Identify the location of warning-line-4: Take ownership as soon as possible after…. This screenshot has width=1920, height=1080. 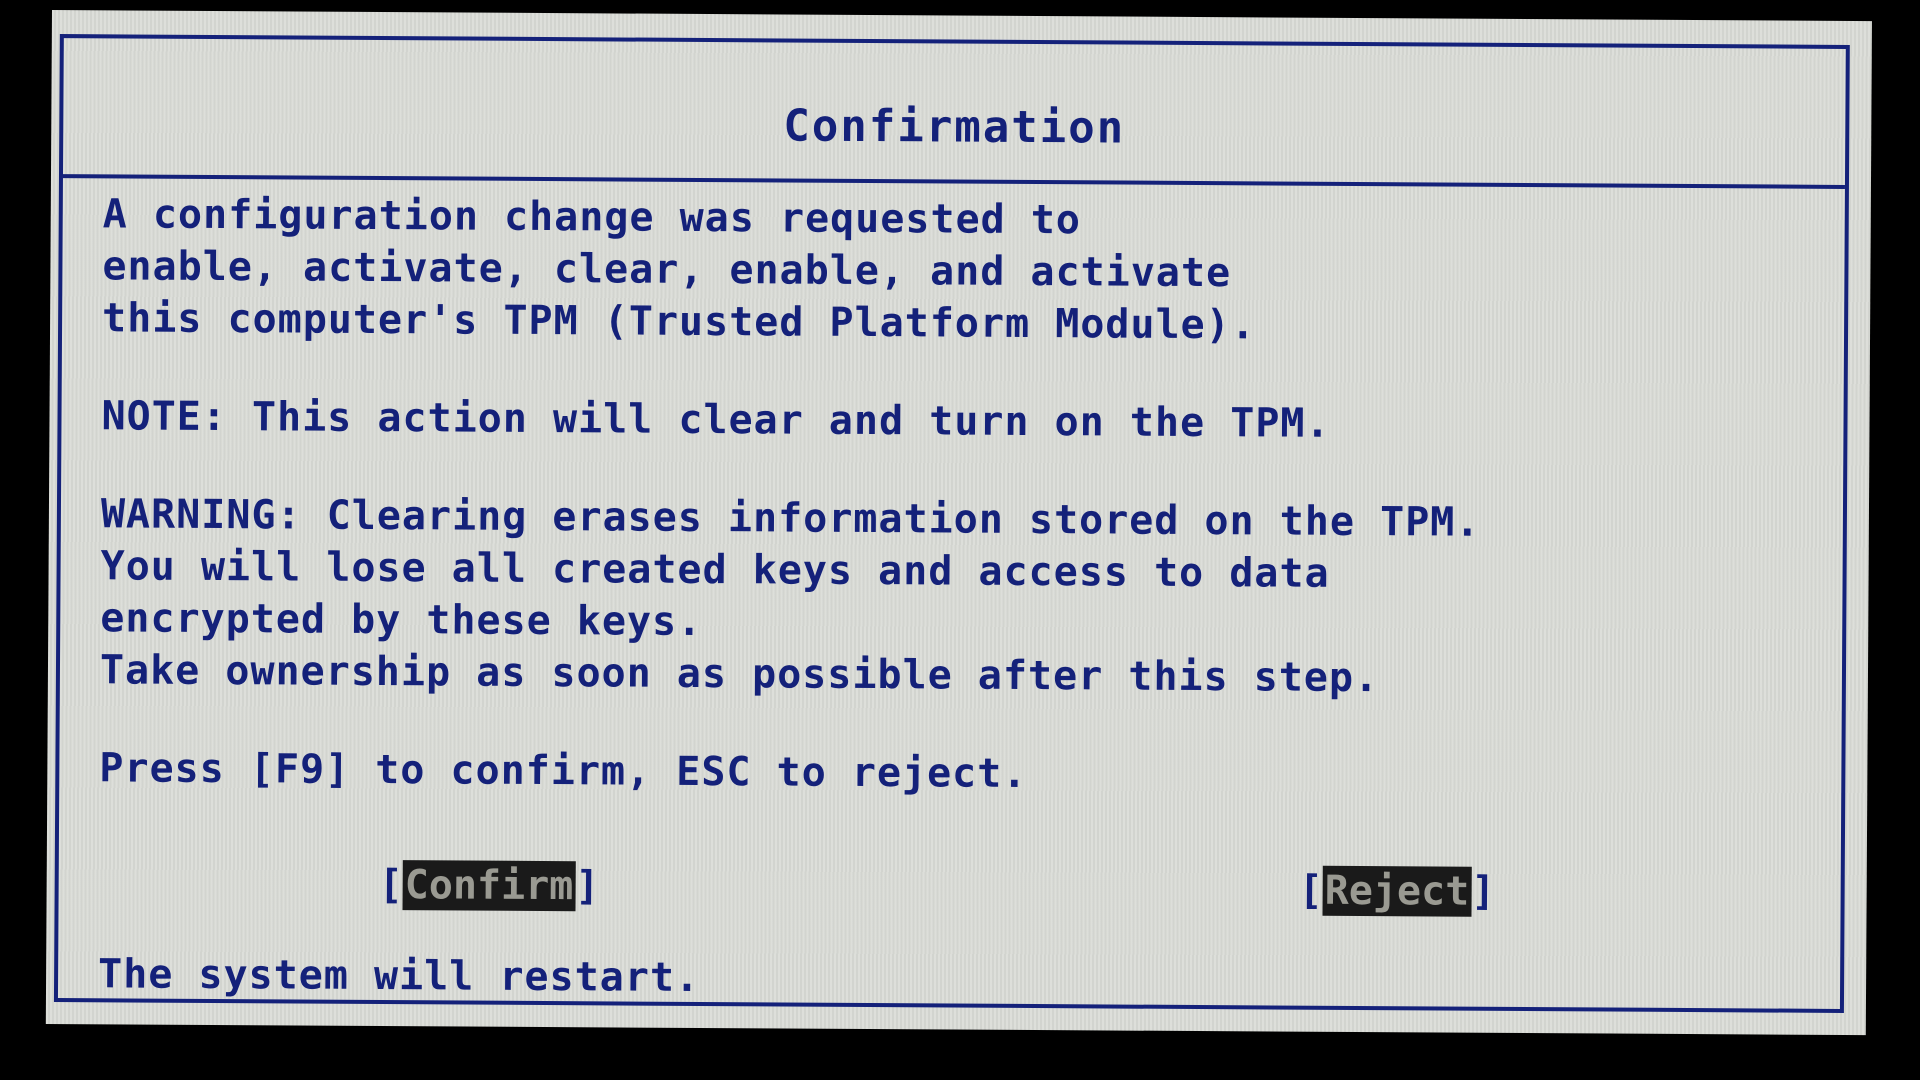
(739, 674).